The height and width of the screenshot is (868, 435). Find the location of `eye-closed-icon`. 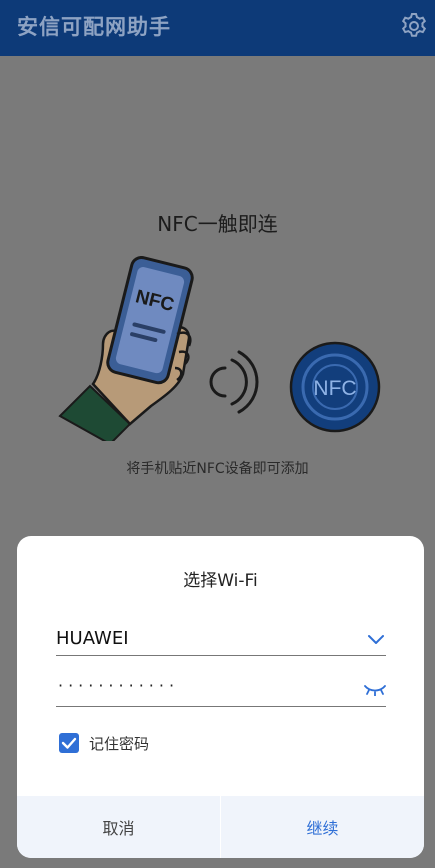

eye-closed-icon is located at coordinates (375, 689).